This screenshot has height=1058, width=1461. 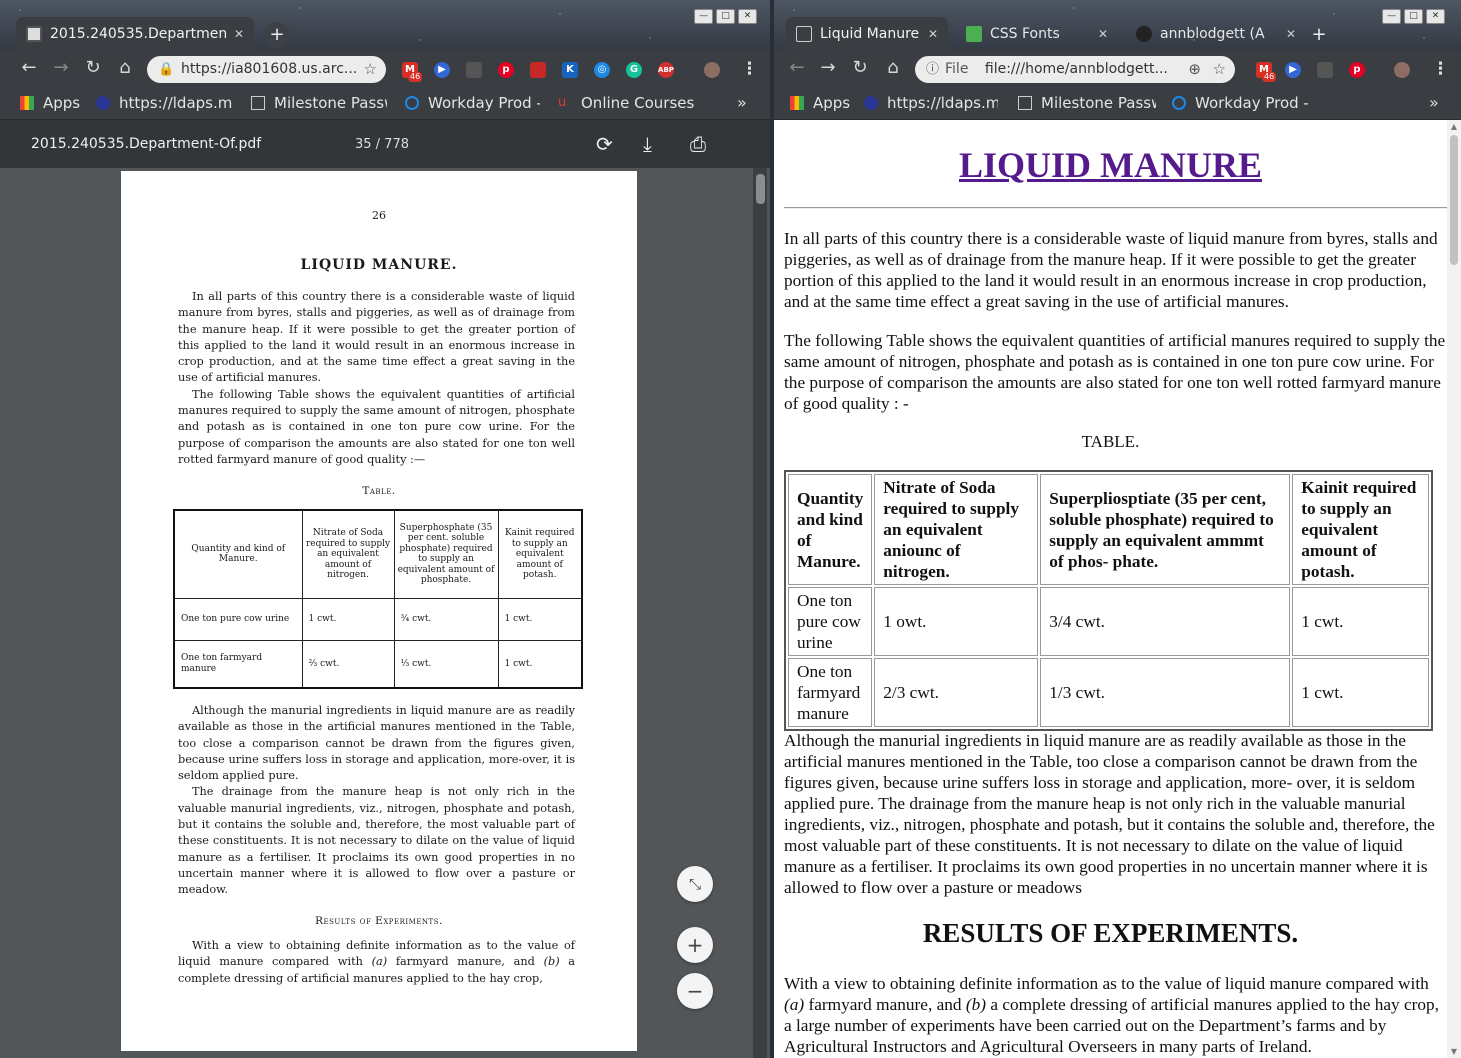 I want to click on adblock-extension-icon: ABP, so click(x=666, y=70).